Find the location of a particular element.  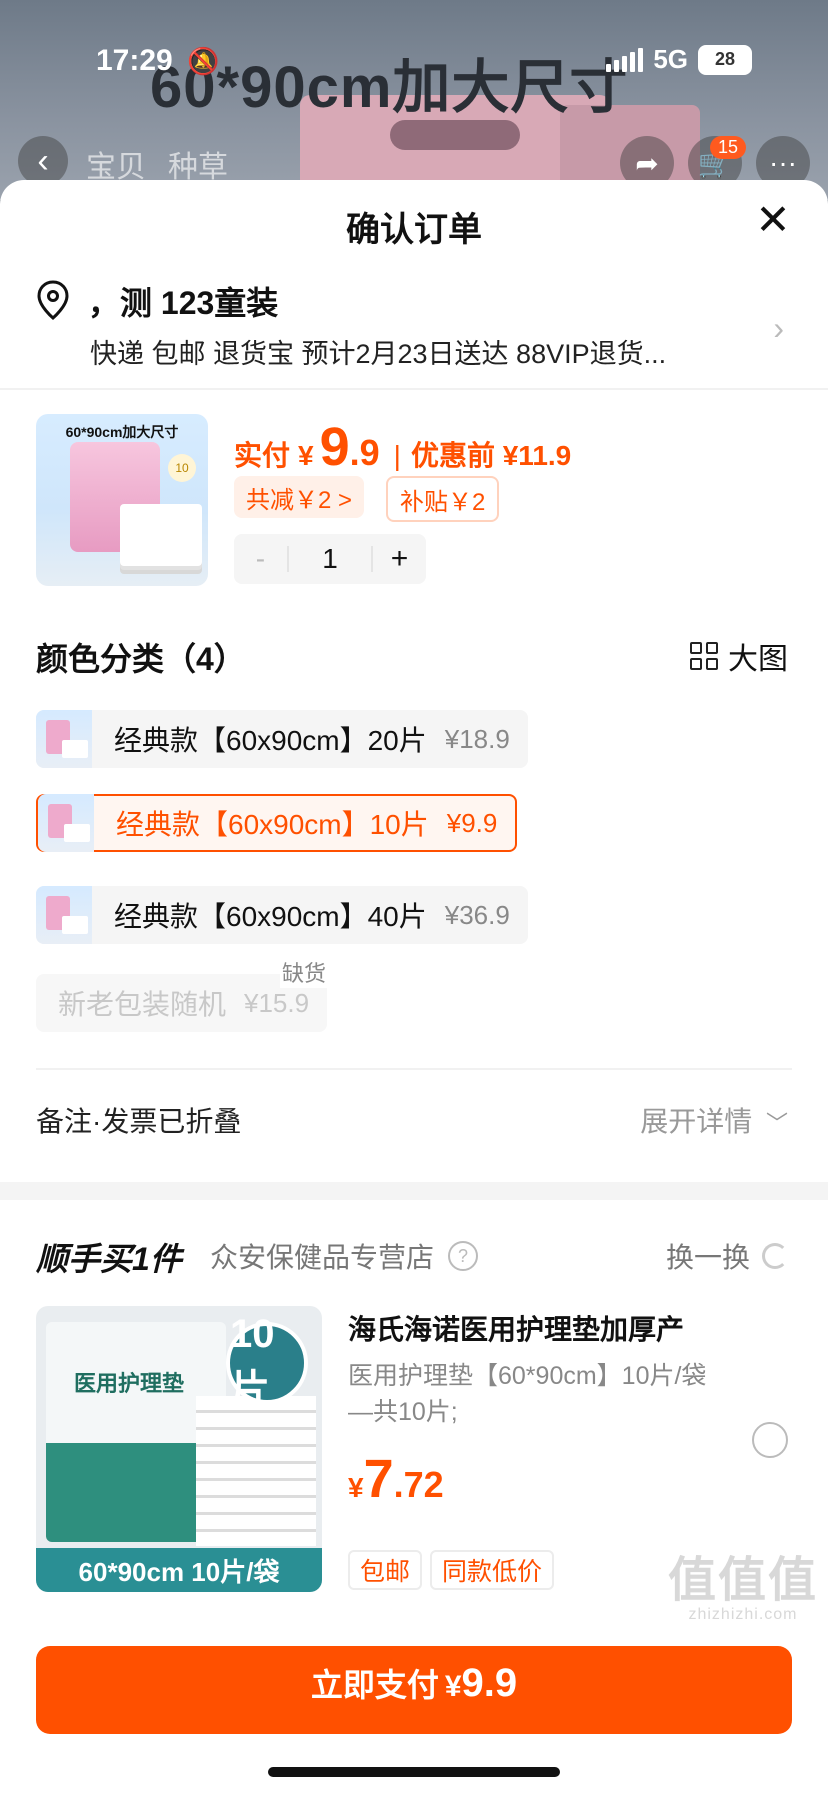

section-separator is located at coordinates (414, 1191).